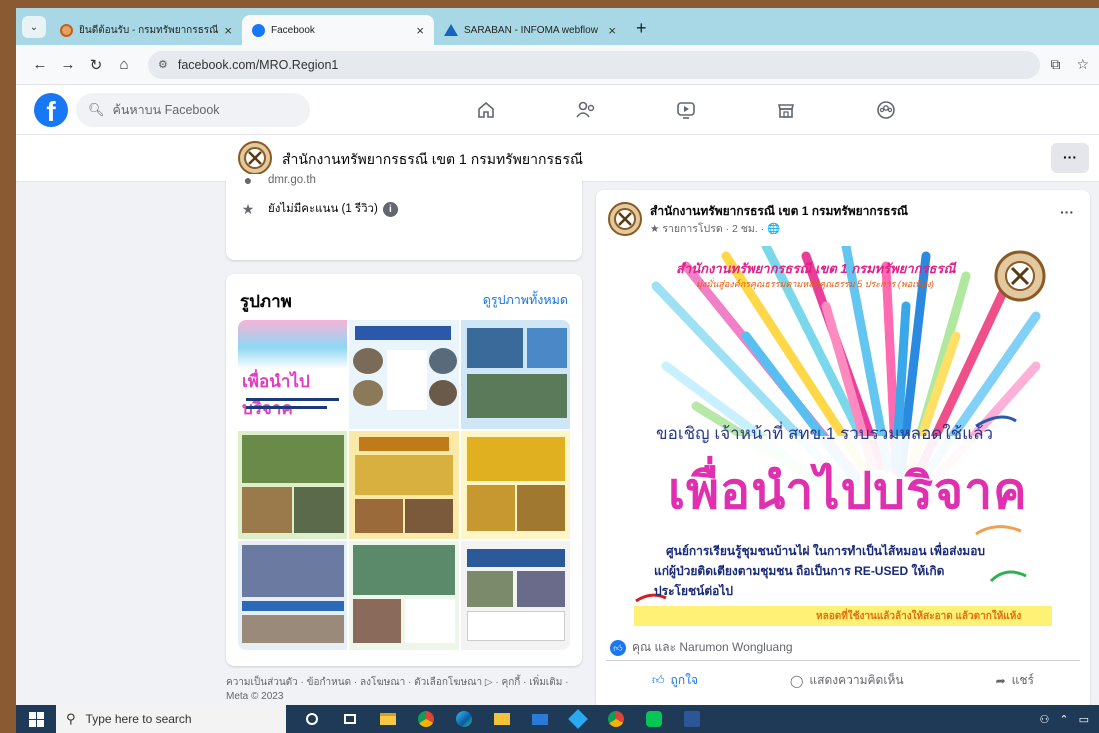 Image resolution: width=1099 pixels, height=733 pixels. What do you see at coordinates (618, 647) in the screenshot?
I see `like-reaction-icon: 👍︎` at bounding box center [618, 647].